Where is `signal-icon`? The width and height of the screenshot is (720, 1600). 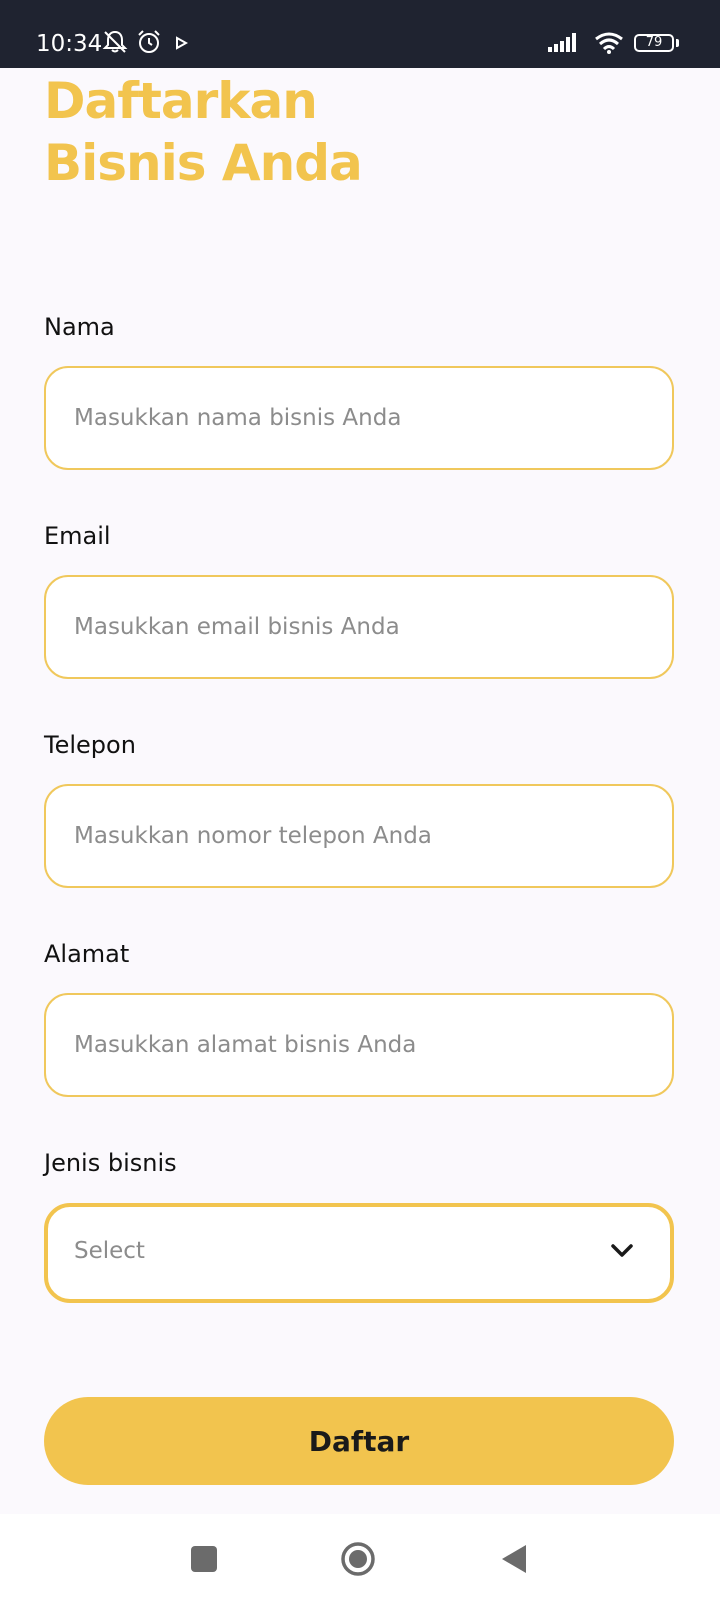
signal-icon is located at coordinates (562, 42).